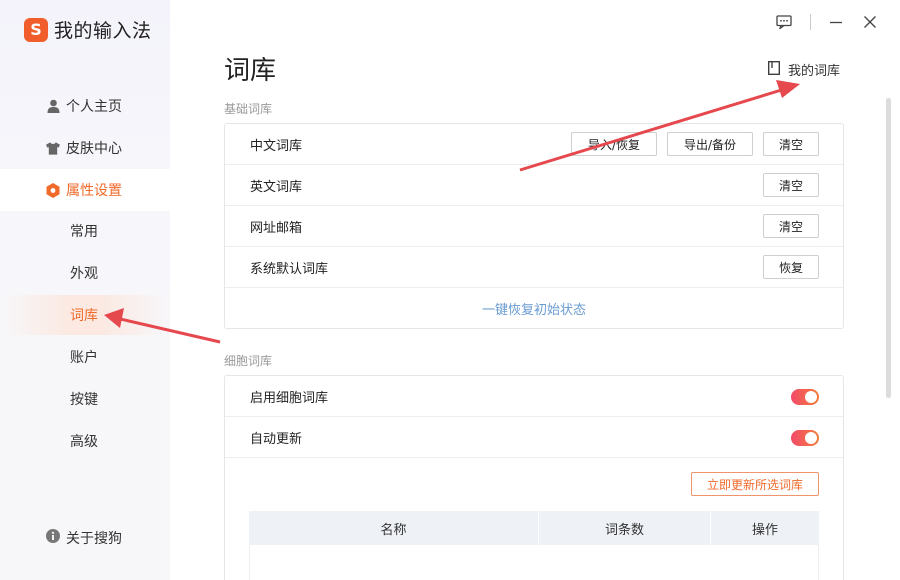 This screenshot has width=900, height=580. What do you see at coordinates (36, 29) in the screenshot?
I see `sogou-logo-icon: S` at bounding box center [36, 29].